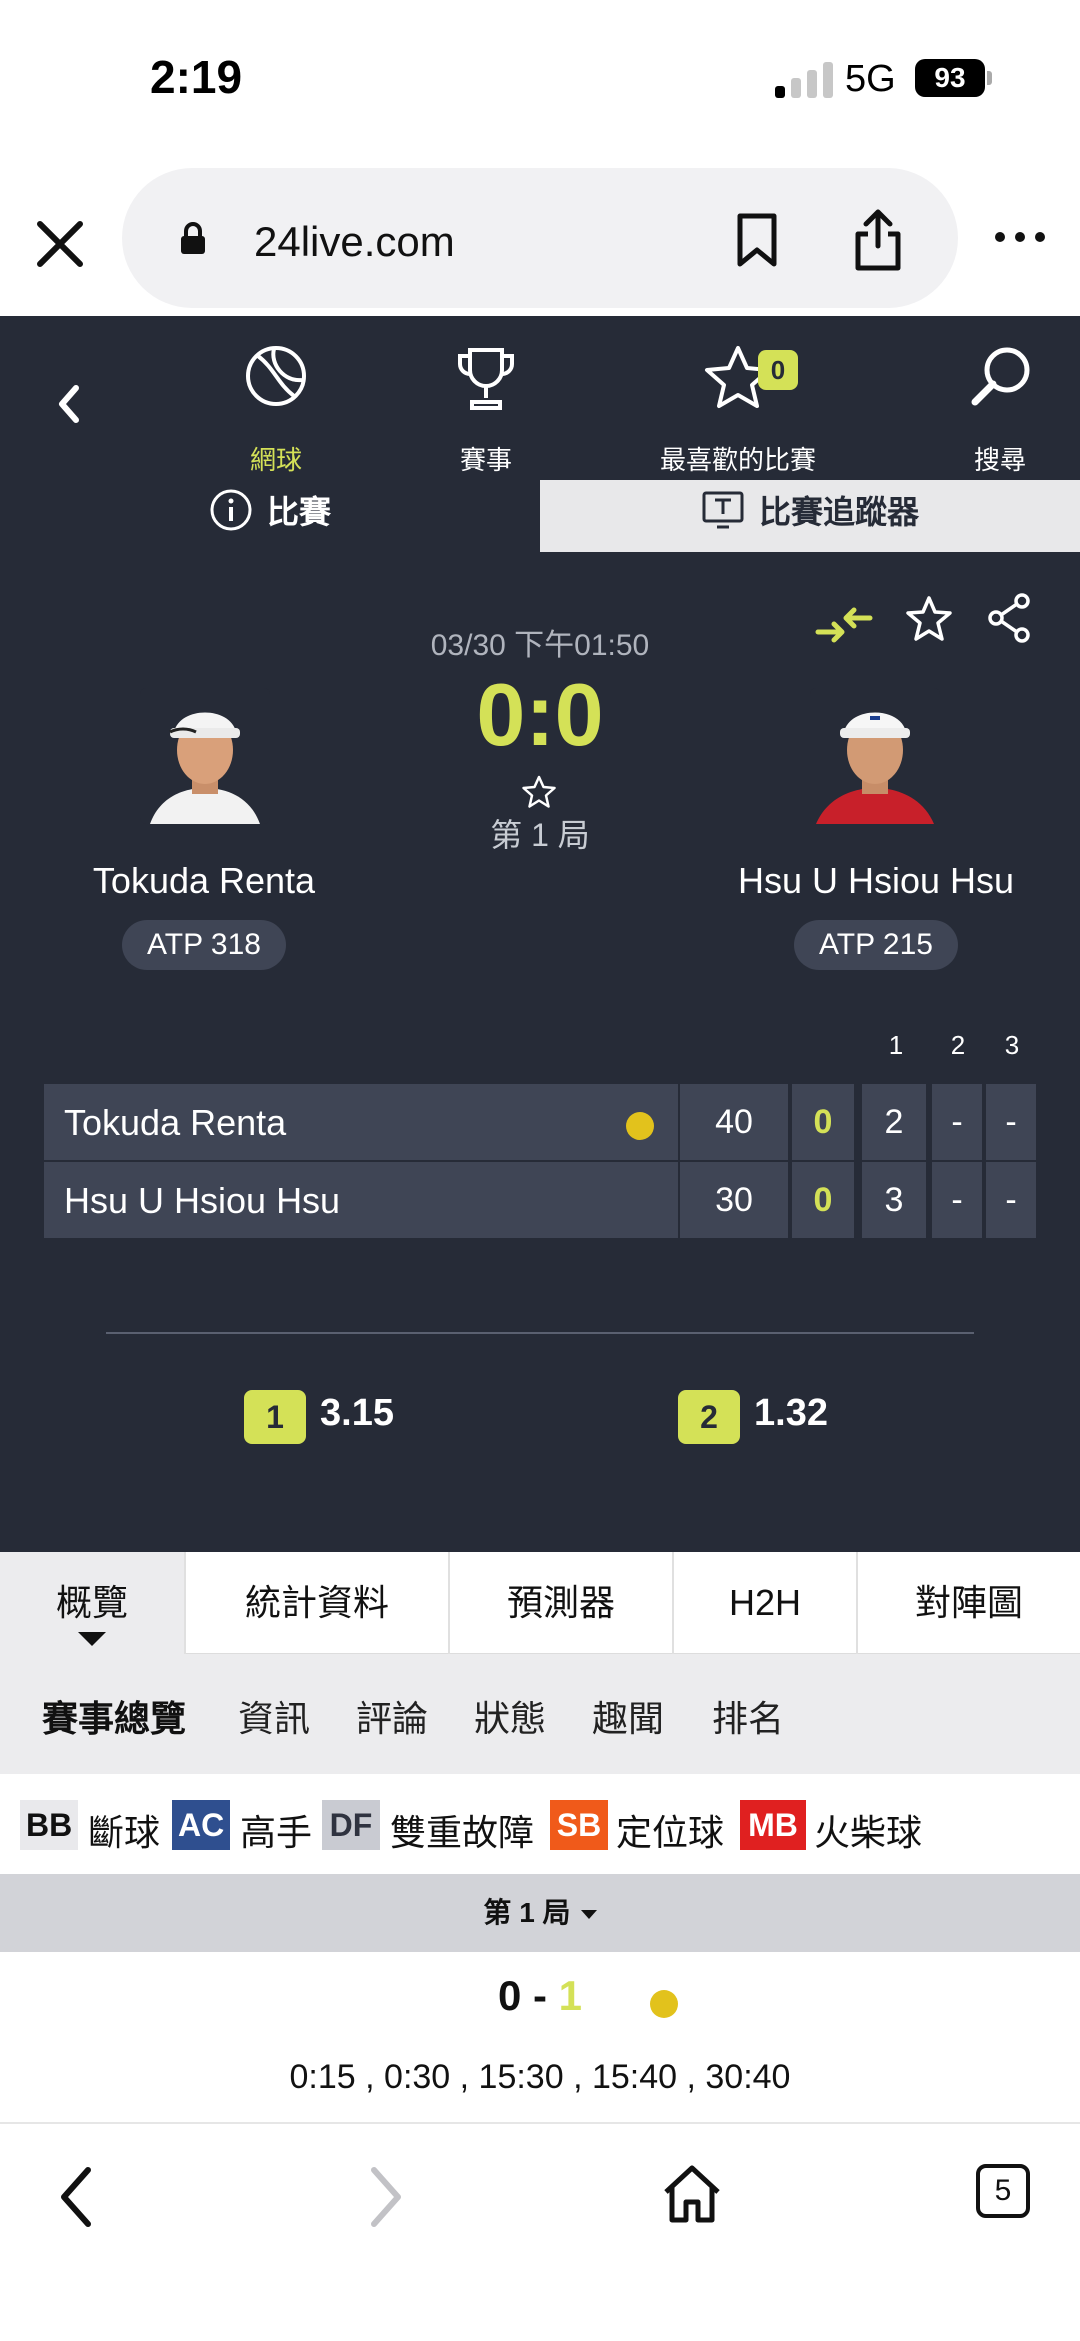  I want to click on legend-label-bb: 斷球, so click(124, 1832).